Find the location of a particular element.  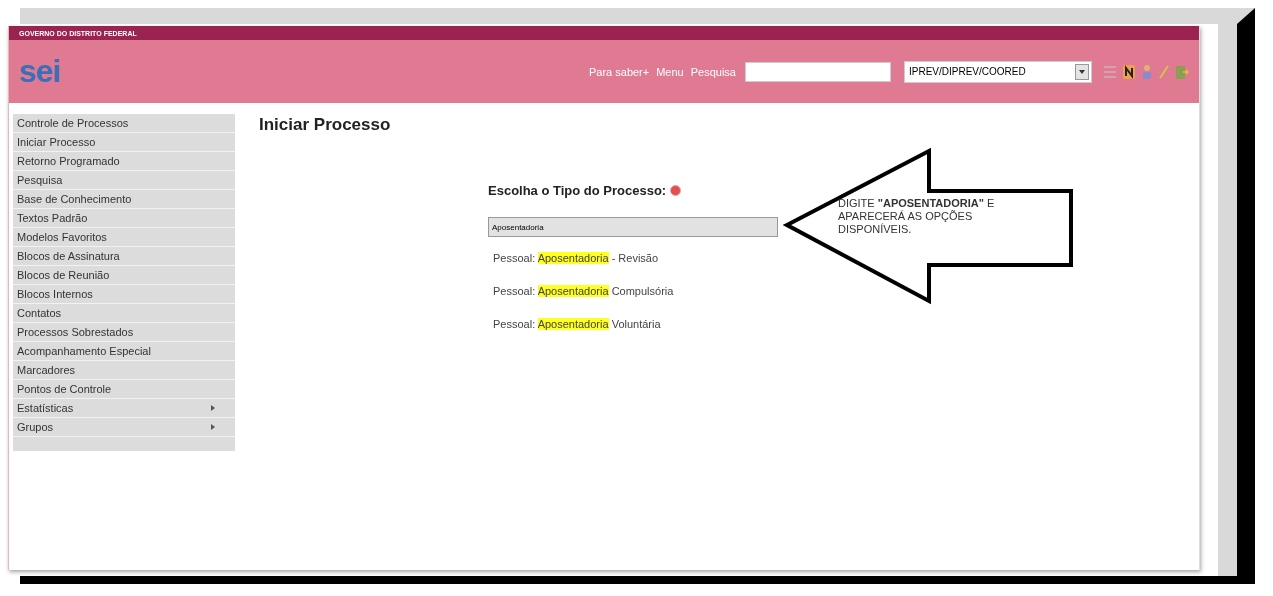

sidebar-item: Blocos de Assinatura is located at coordinates (124, 256).